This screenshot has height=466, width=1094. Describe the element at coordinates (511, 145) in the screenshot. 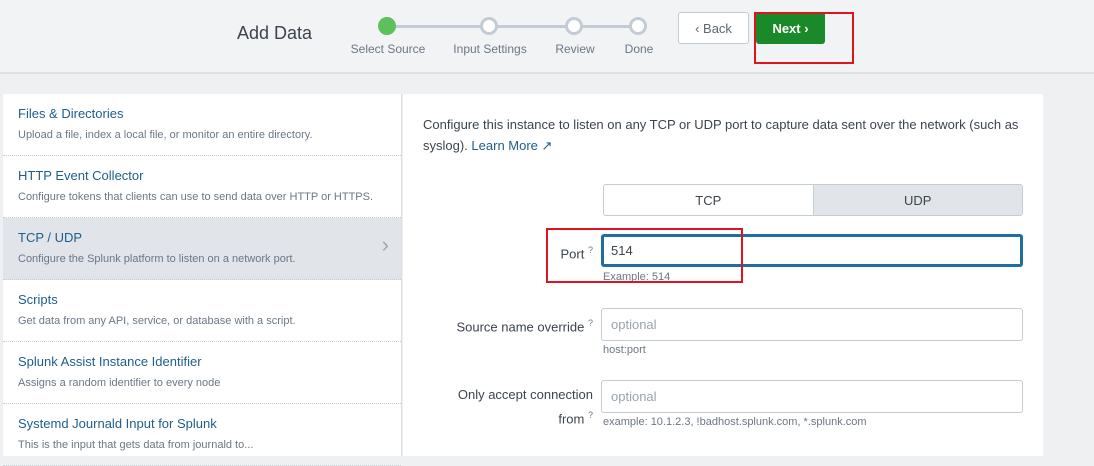

I see `learn-more-link: Learn More ↗` at that location.